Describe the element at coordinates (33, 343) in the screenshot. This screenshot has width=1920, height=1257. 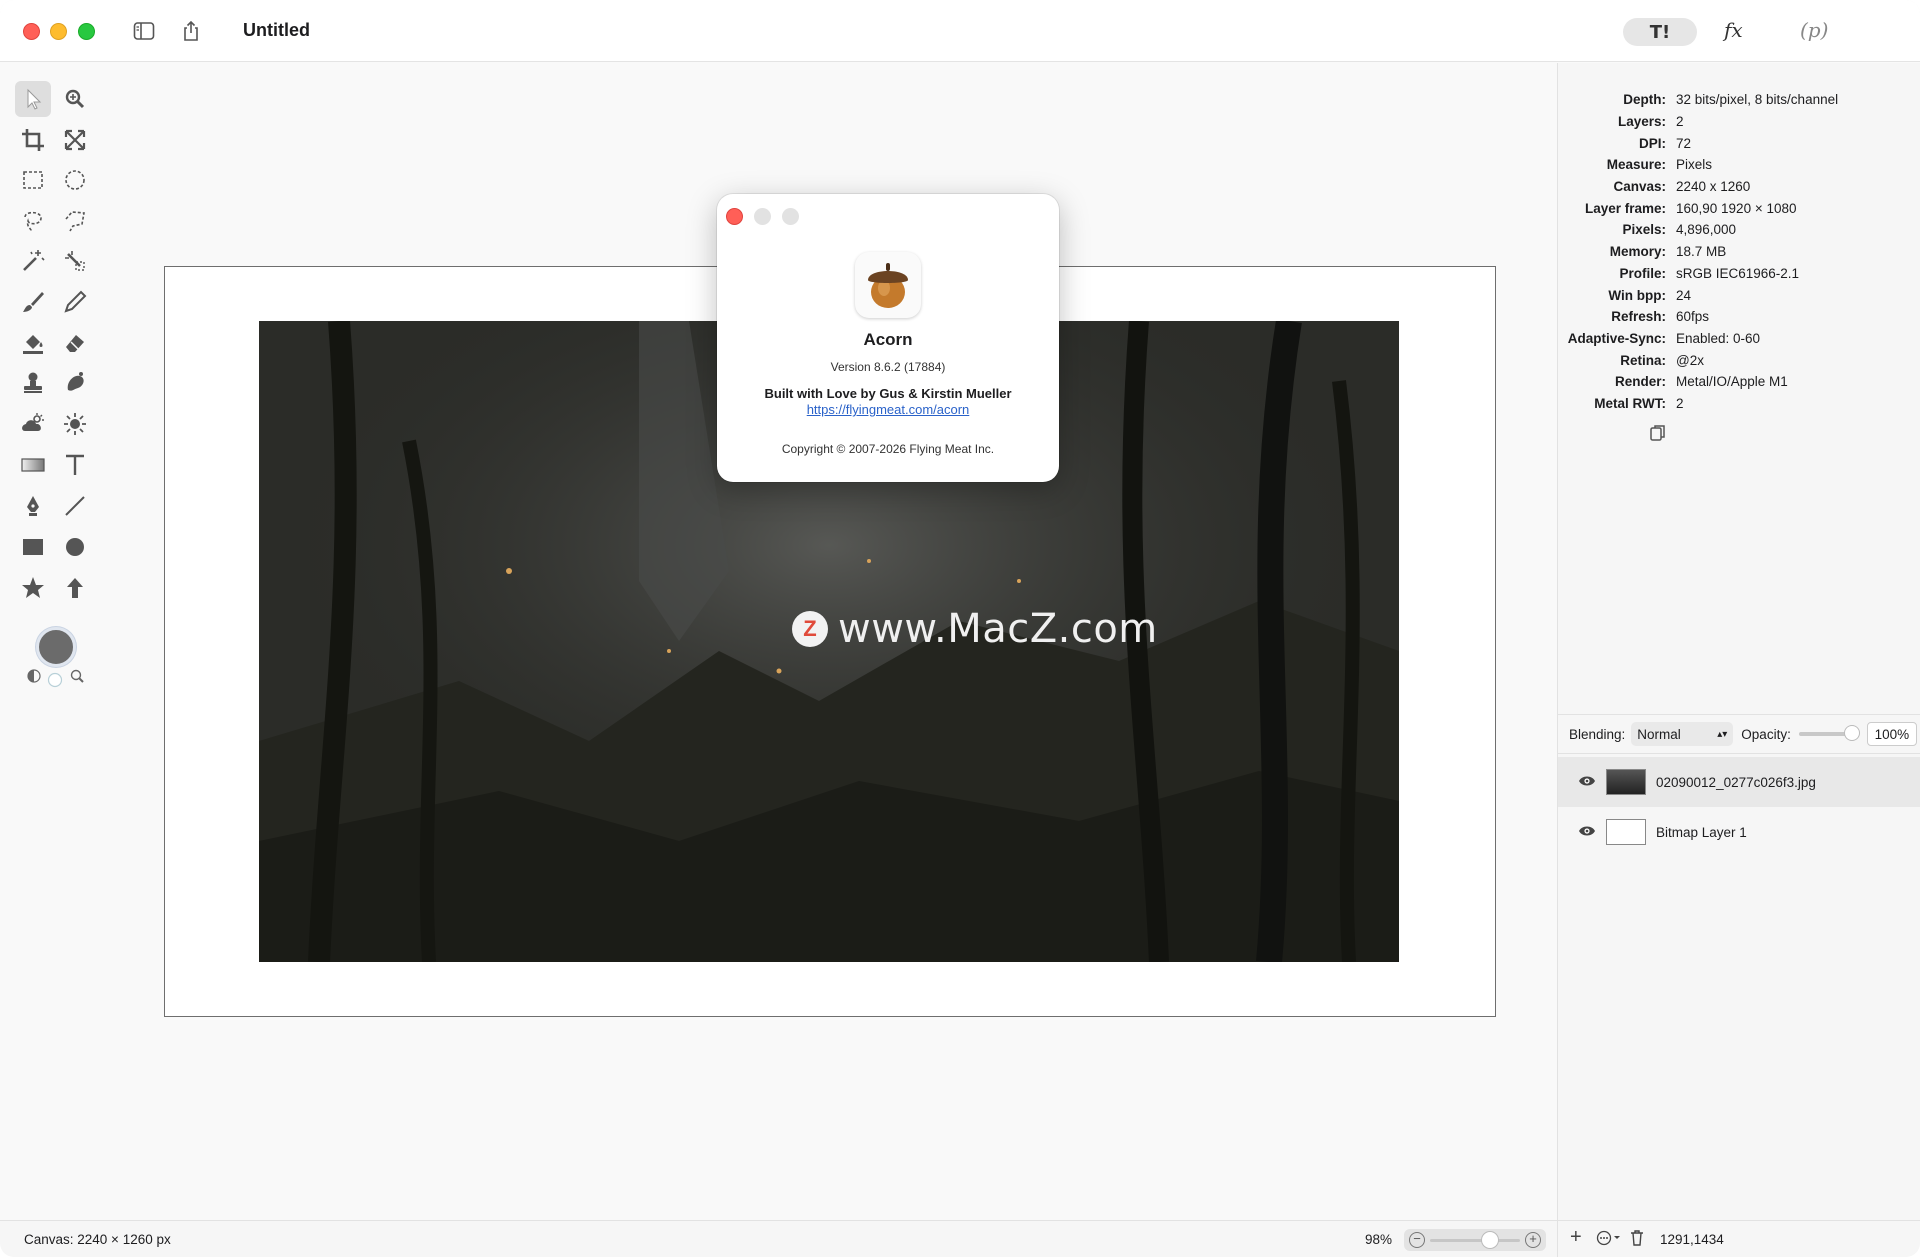
I see `fill-tool-icon` at that location.